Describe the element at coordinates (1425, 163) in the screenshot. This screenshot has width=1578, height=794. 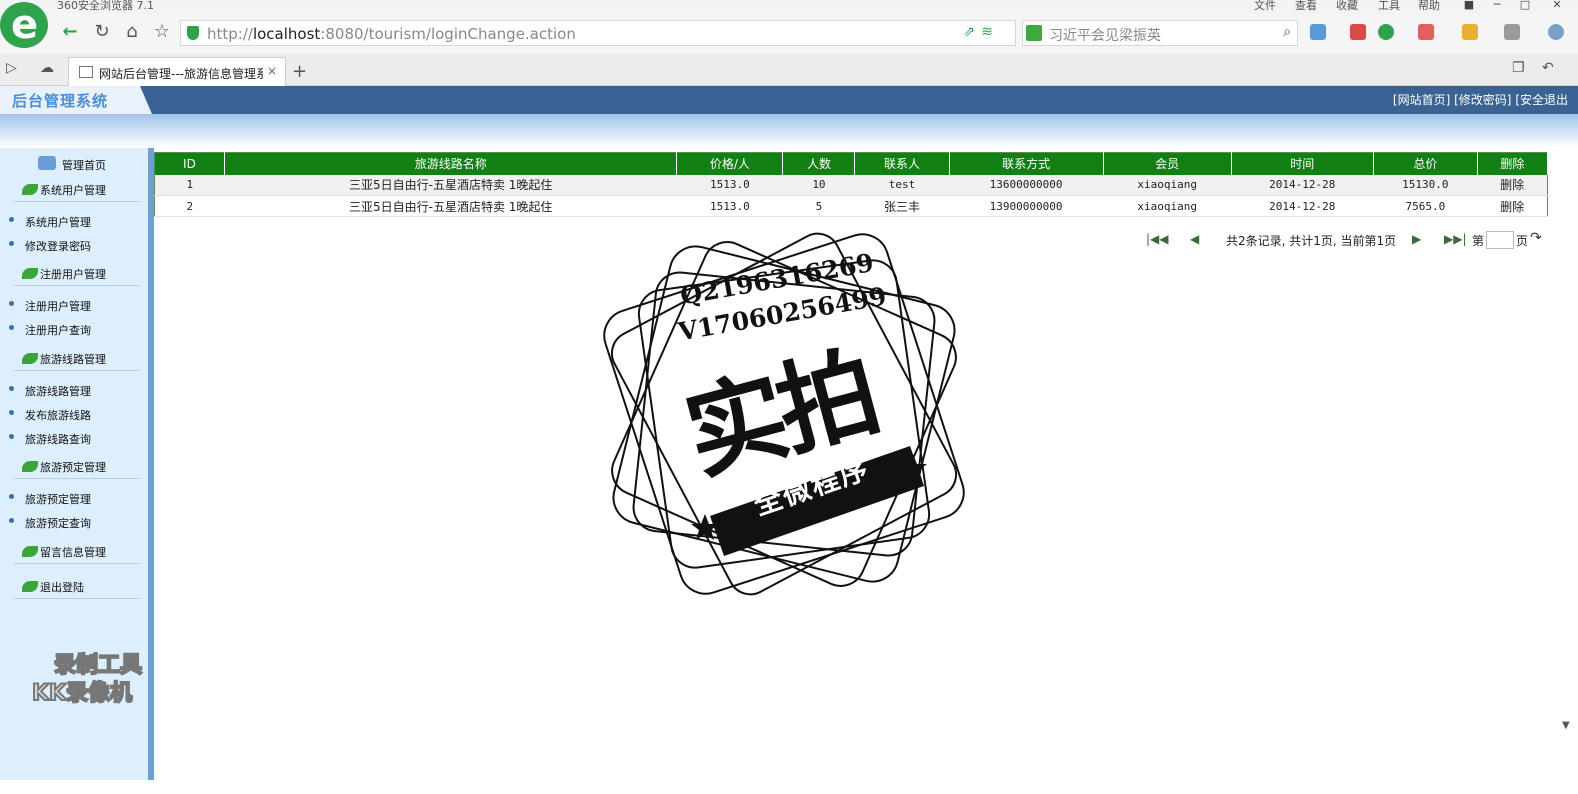
I see `col-total: 总价` at that location.